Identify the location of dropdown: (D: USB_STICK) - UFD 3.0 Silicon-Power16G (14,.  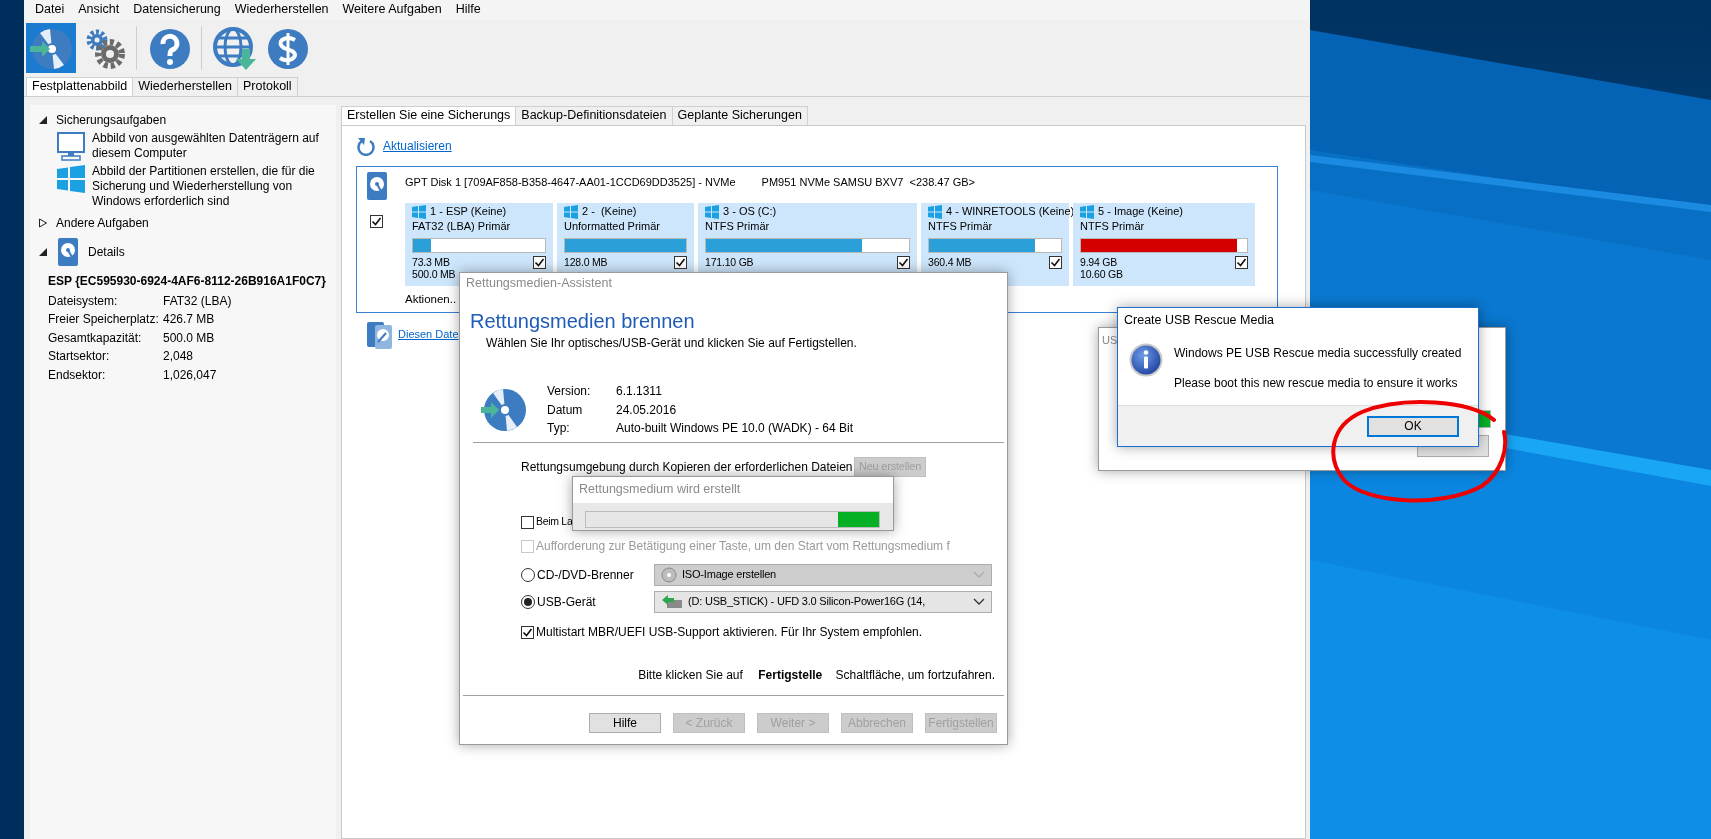
(823, 602).